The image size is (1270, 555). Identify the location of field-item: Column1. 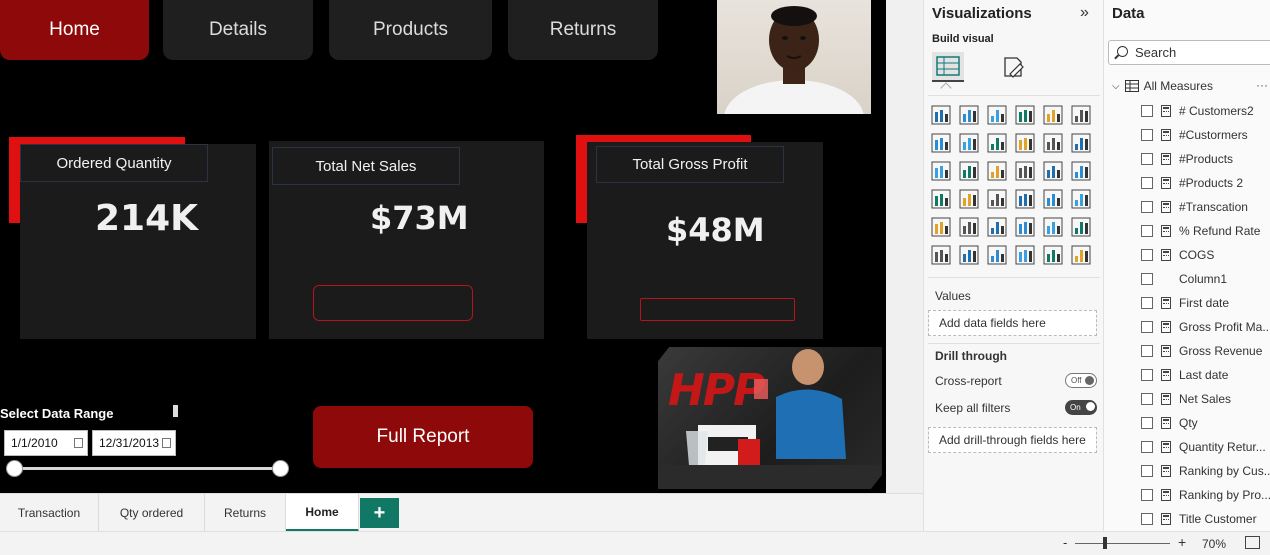
(1184, 279).